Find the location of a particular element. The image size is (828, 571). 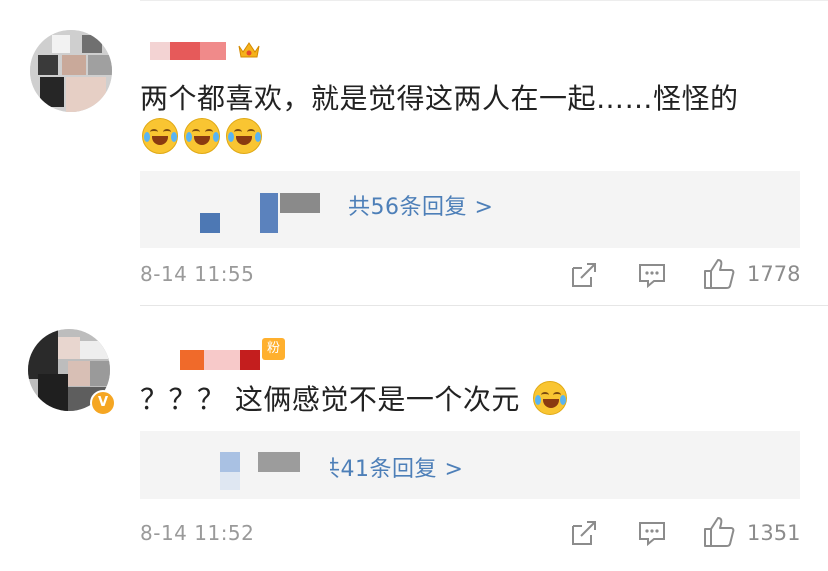

timestamp: 8-14 11:55 is located at coordinates (197, 274).